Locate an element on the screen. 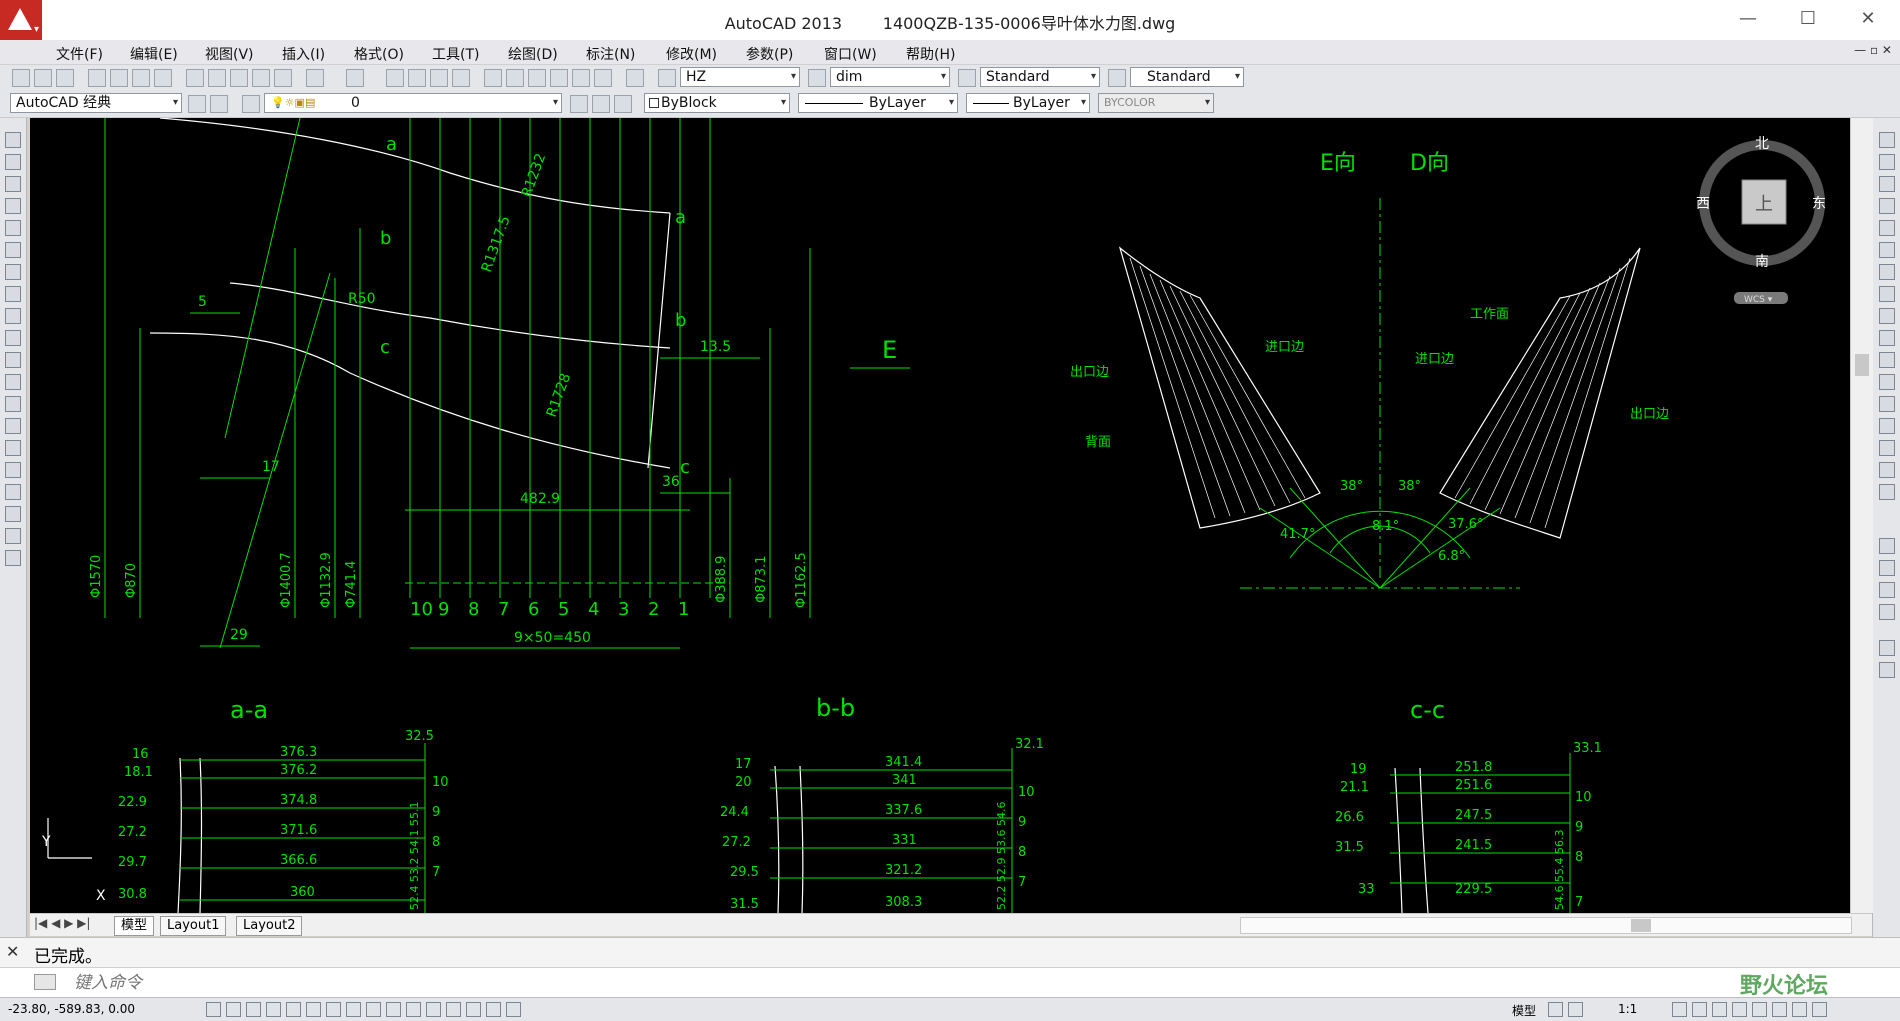 Image resolution: width=1900 pixels, height=1021 pixels. menu-window: 窗口(W) is located at coordinates (850, 54).